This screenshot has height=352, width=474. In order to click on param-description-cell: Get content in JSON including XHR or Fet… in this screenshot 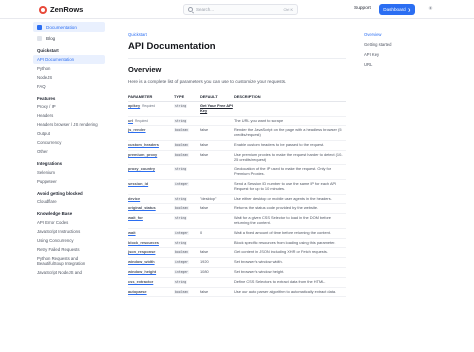, I will do `click(290, 253)`.